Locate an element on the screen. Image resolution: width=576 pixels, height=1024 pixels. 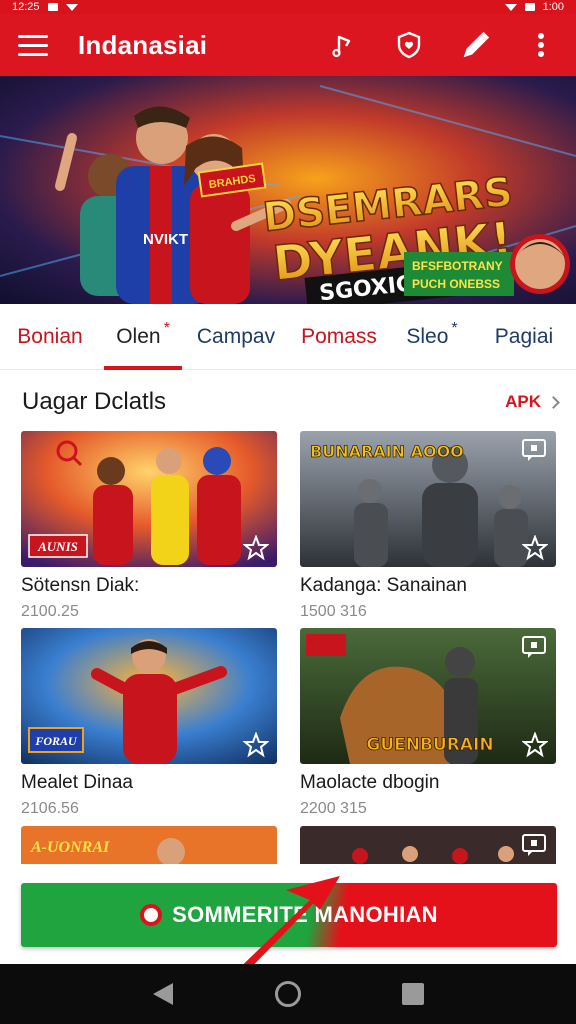
tab-pagiai: Pagiai is located at coordinates (524, 337).